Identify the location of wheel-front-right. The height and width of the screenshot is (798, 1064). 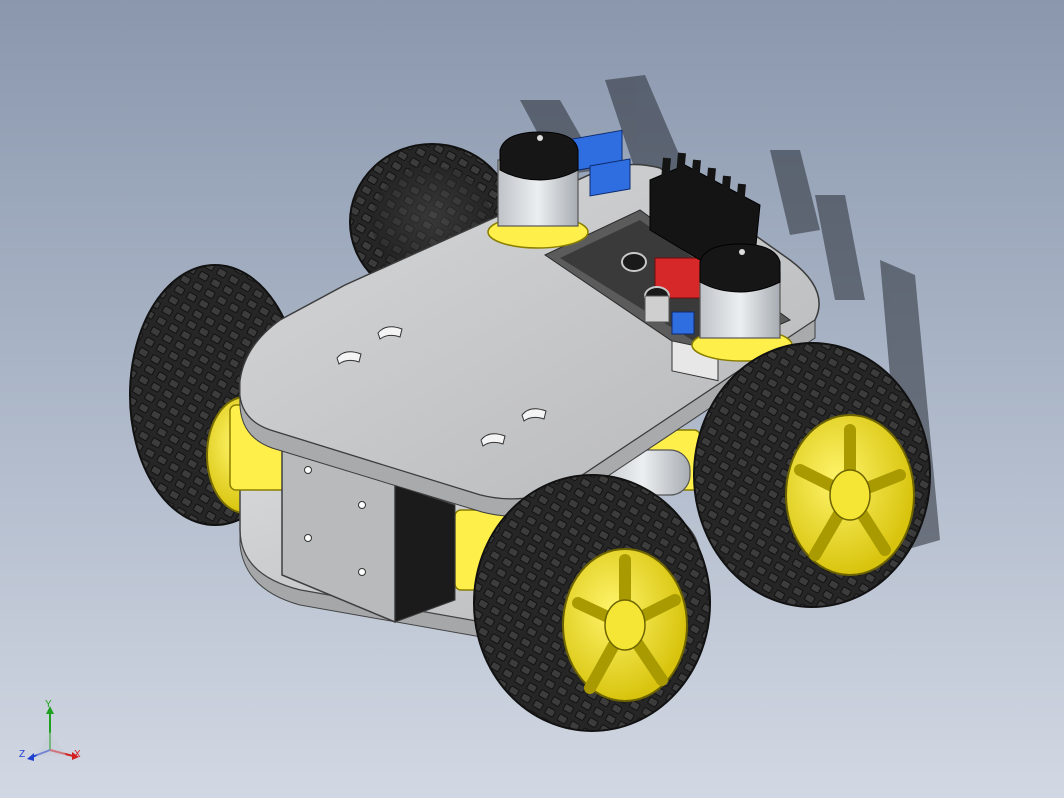
(592, 603).